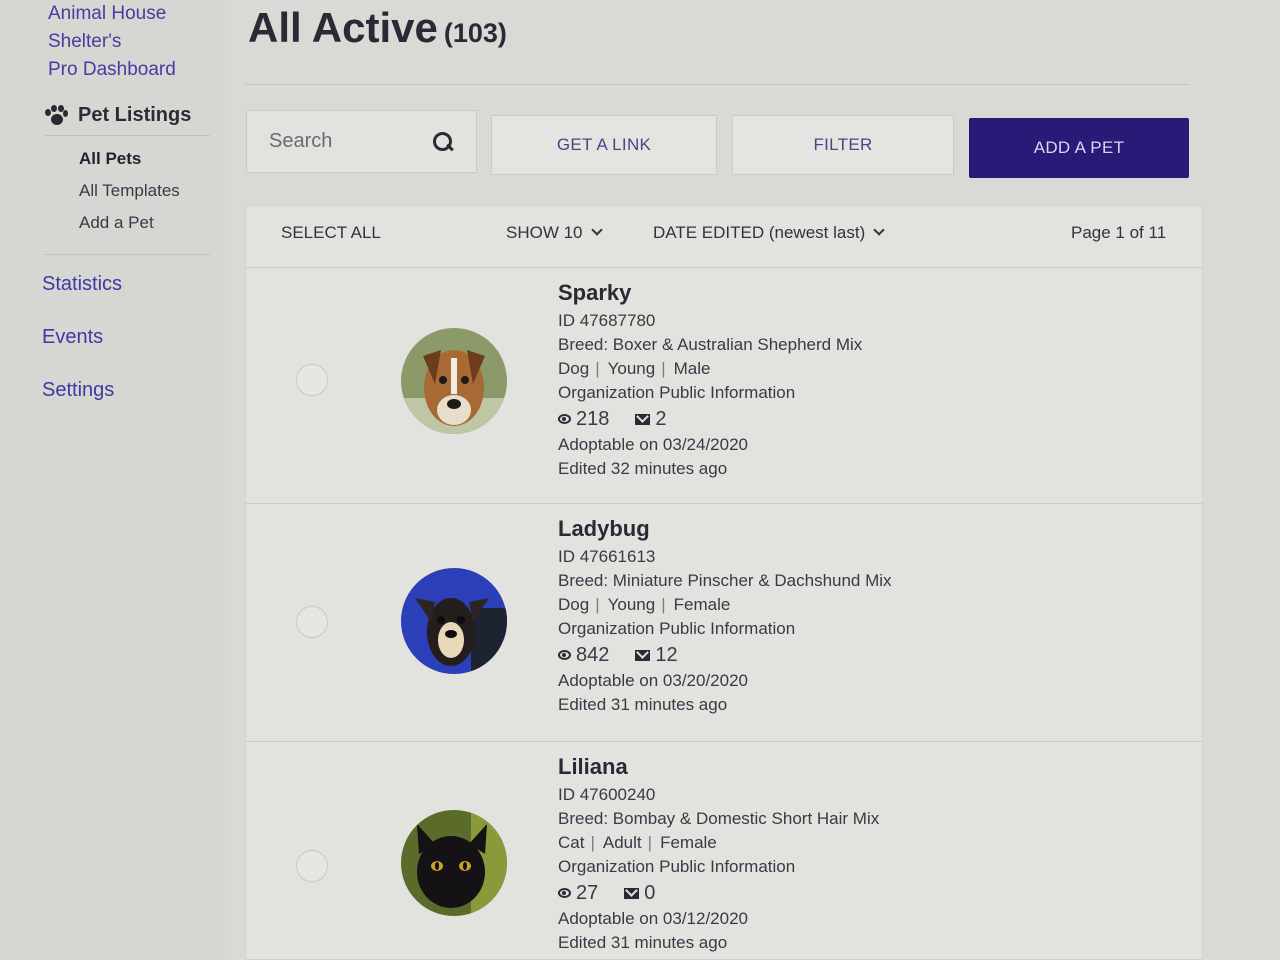 The height and width of the screenshot is (960, 1280). I want to click on pet-name: Sparky, so click(710, 293).